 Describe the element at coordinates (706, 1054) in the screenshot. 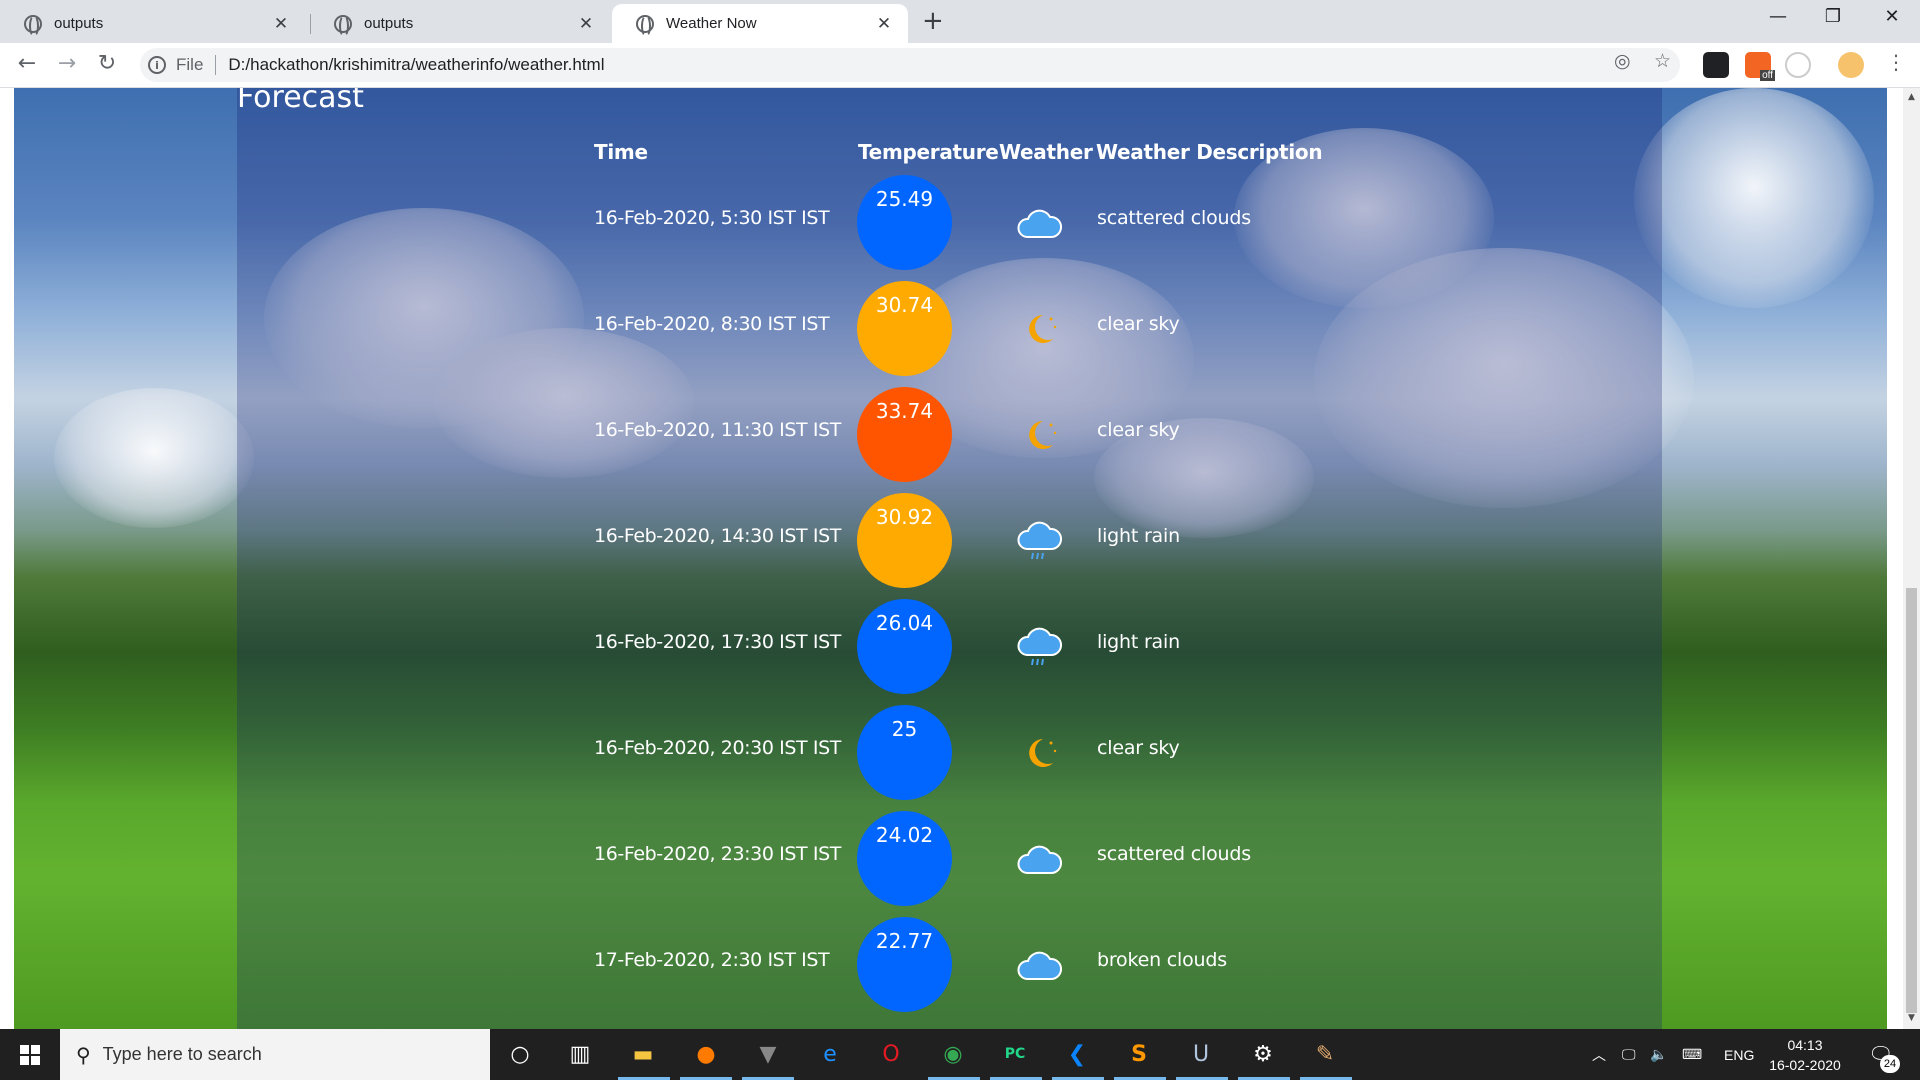

I see `firefox-icon: ●` at that location.